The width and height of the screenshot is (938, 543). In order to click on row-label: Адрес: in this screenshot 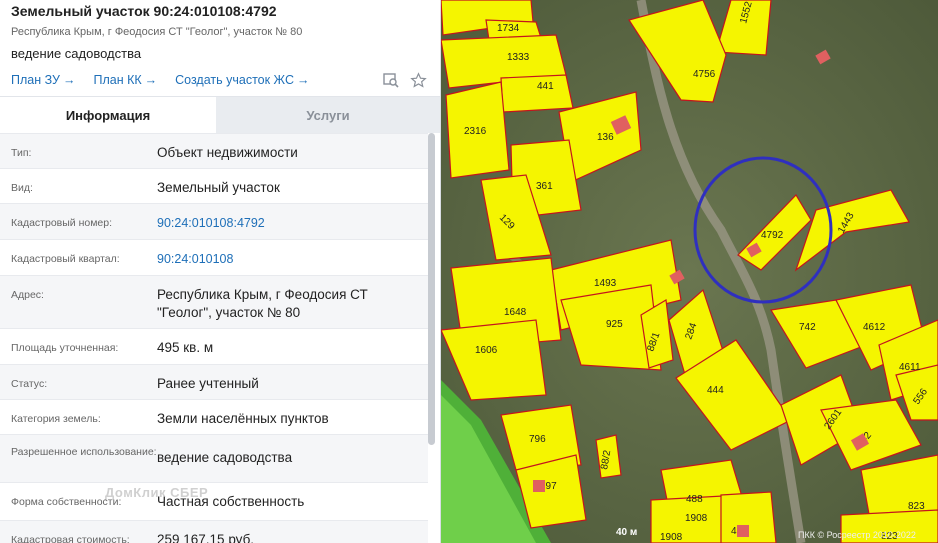, I will do `click(27, 295)`.